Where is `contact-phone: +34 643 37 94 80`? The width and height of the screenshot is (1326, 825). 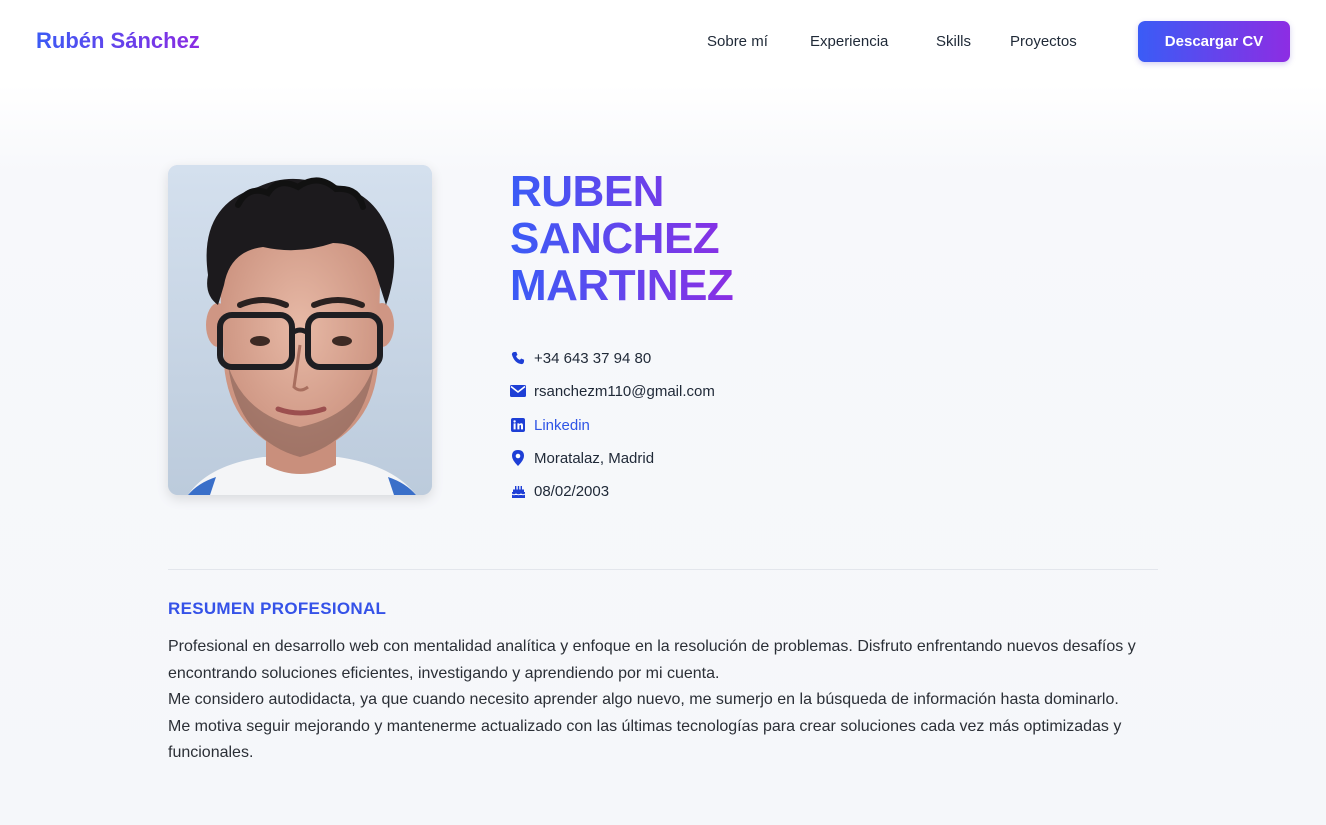
contact-phone: +34 643 37 94 80 is located at coordinates (580, 358).